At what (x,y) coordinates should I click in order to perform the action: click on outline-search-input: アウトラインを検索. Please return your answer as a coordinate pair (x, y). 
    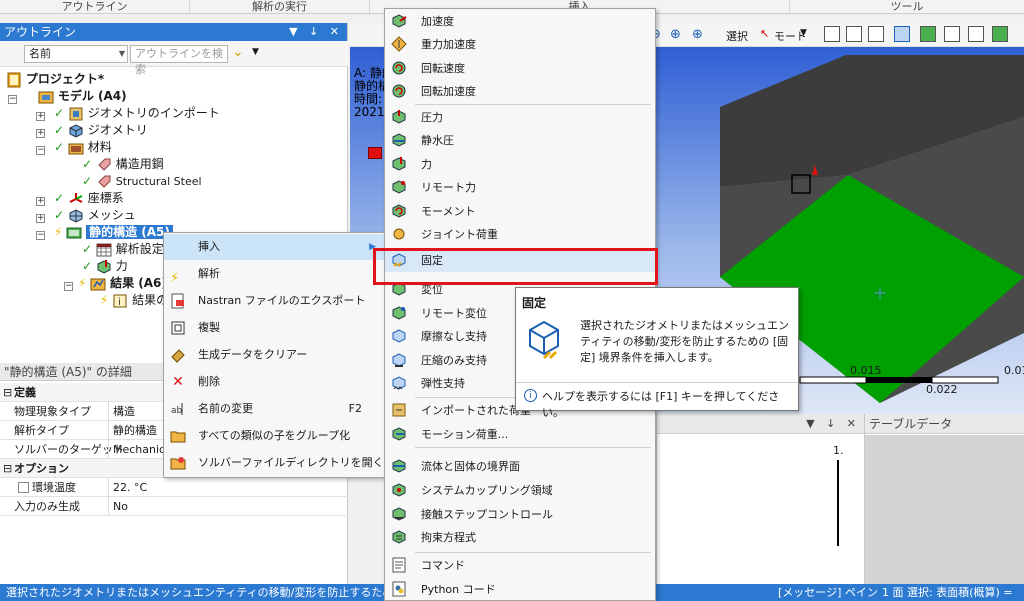
    Looking at the image, I should click on (179, 60).